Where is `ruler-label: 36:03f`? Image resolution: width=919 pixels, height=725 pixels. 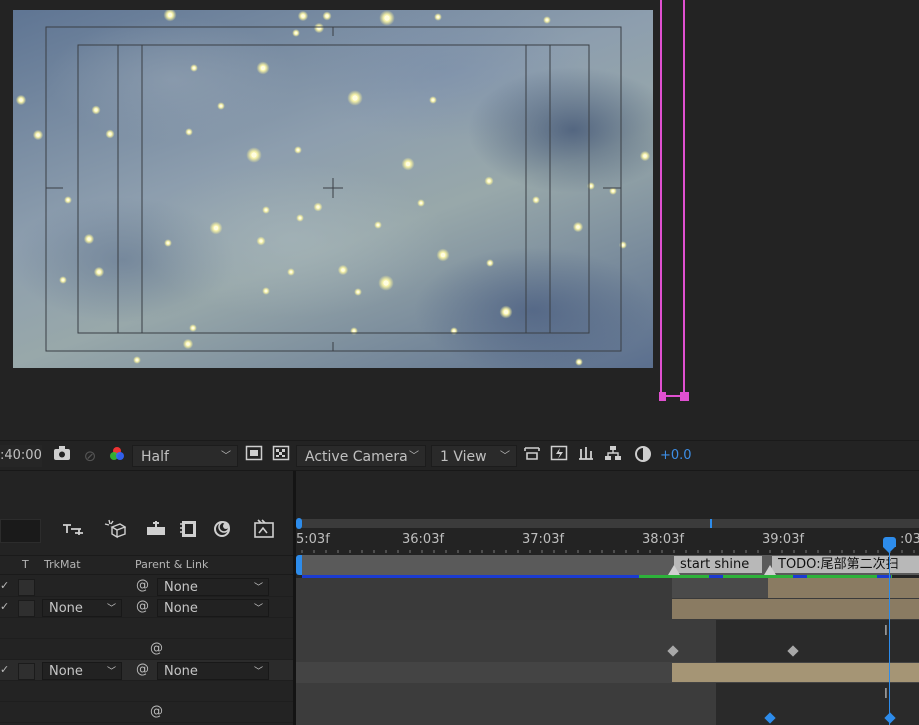
ruler-label: 36:03f is located at coordinates (423, 539).